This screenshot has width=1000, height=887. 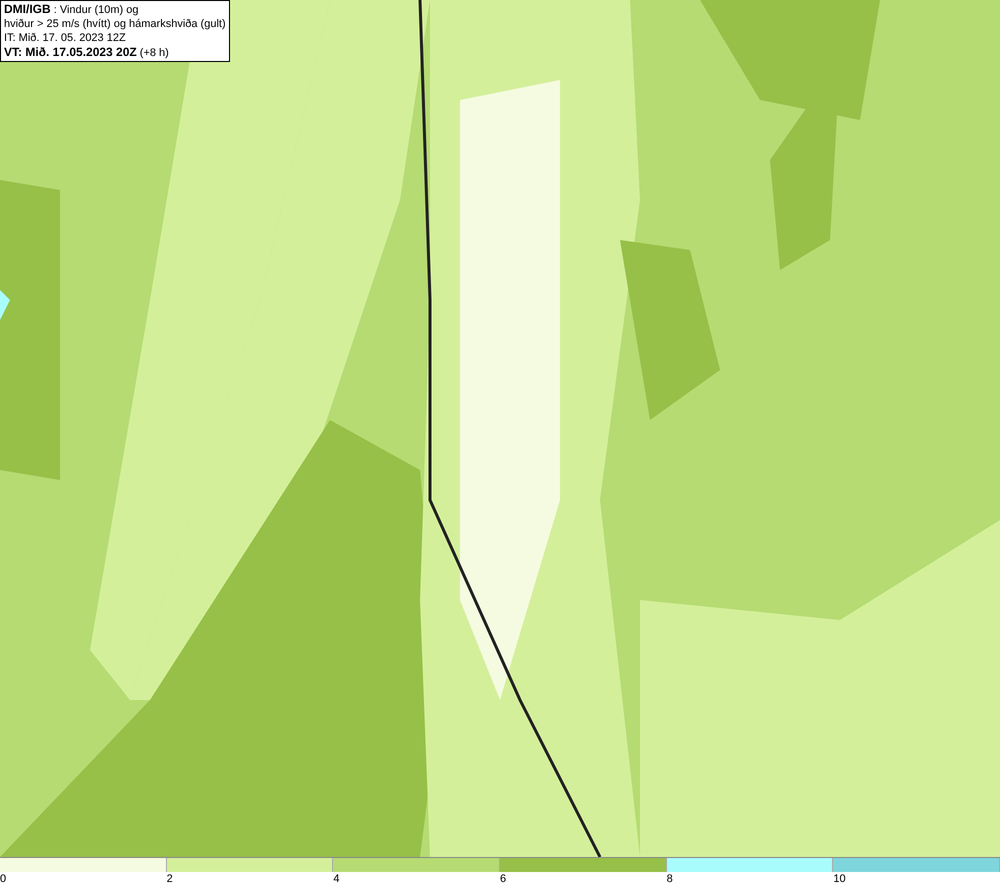 I want to click on title-line: VT: Mið. 17.05.2023 20Z (+8 h), so click(x=87, y=52).